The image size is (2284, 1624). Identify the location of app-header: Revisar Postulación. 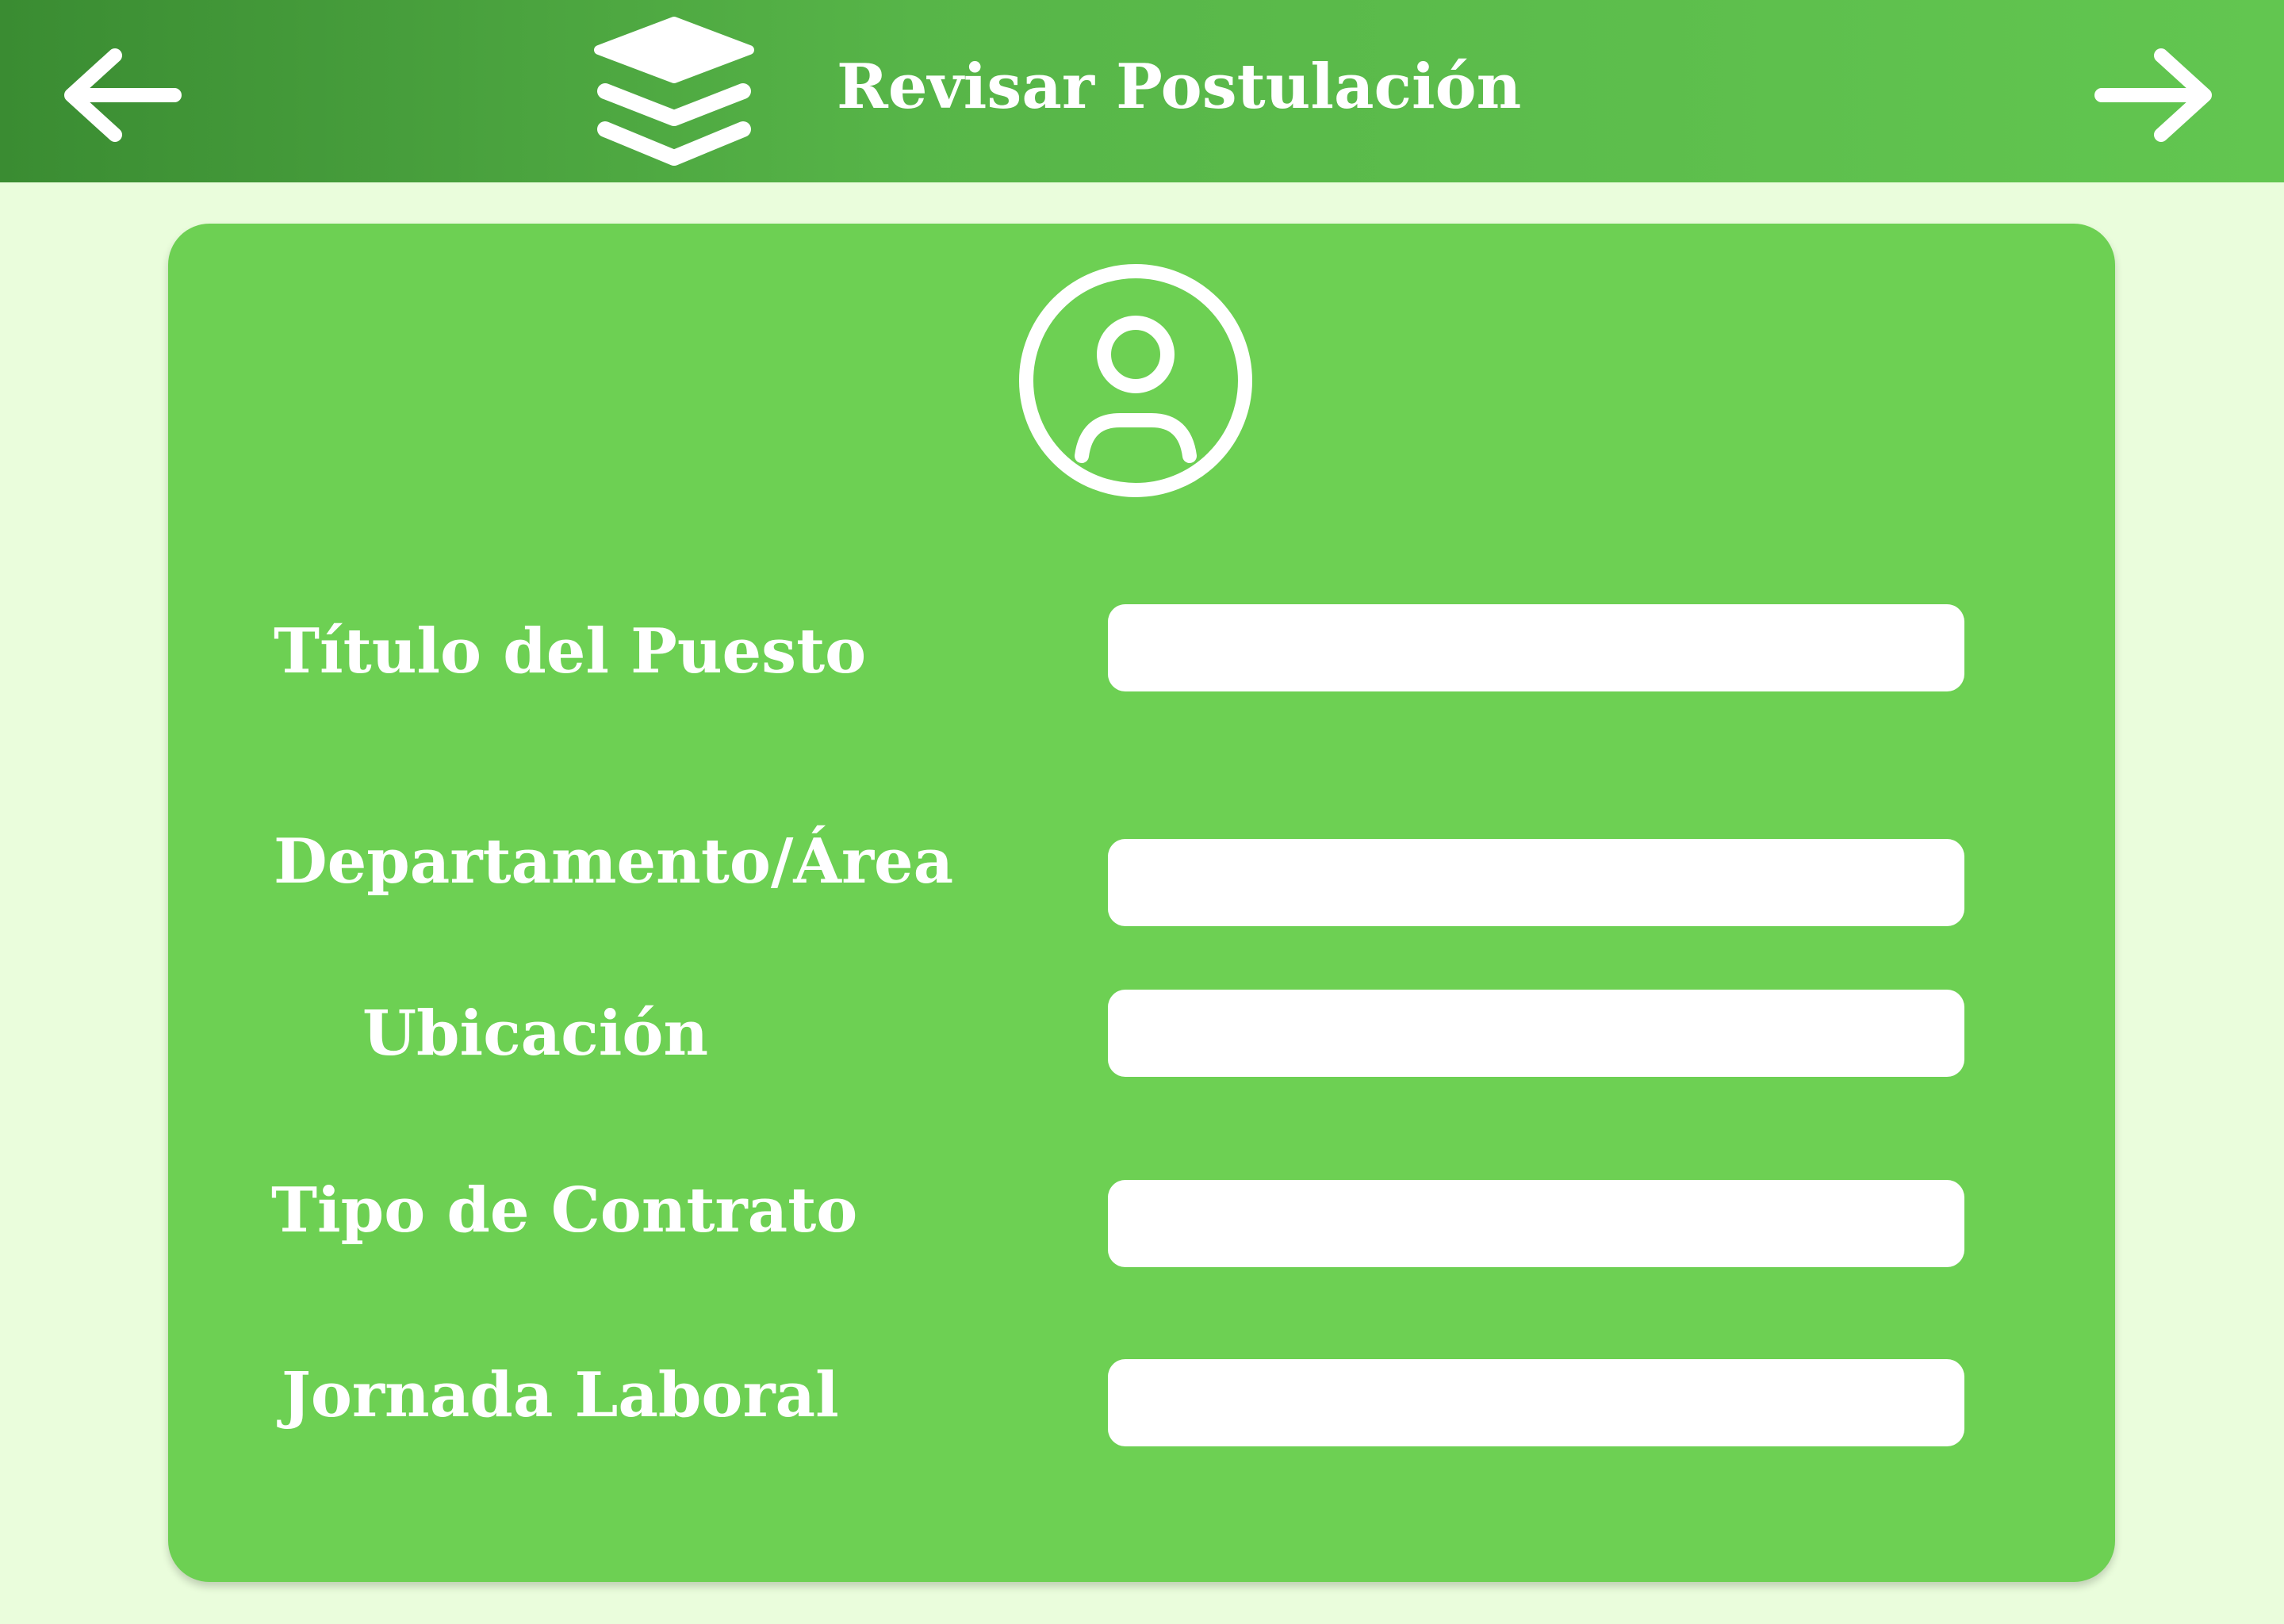
(1142, 91).